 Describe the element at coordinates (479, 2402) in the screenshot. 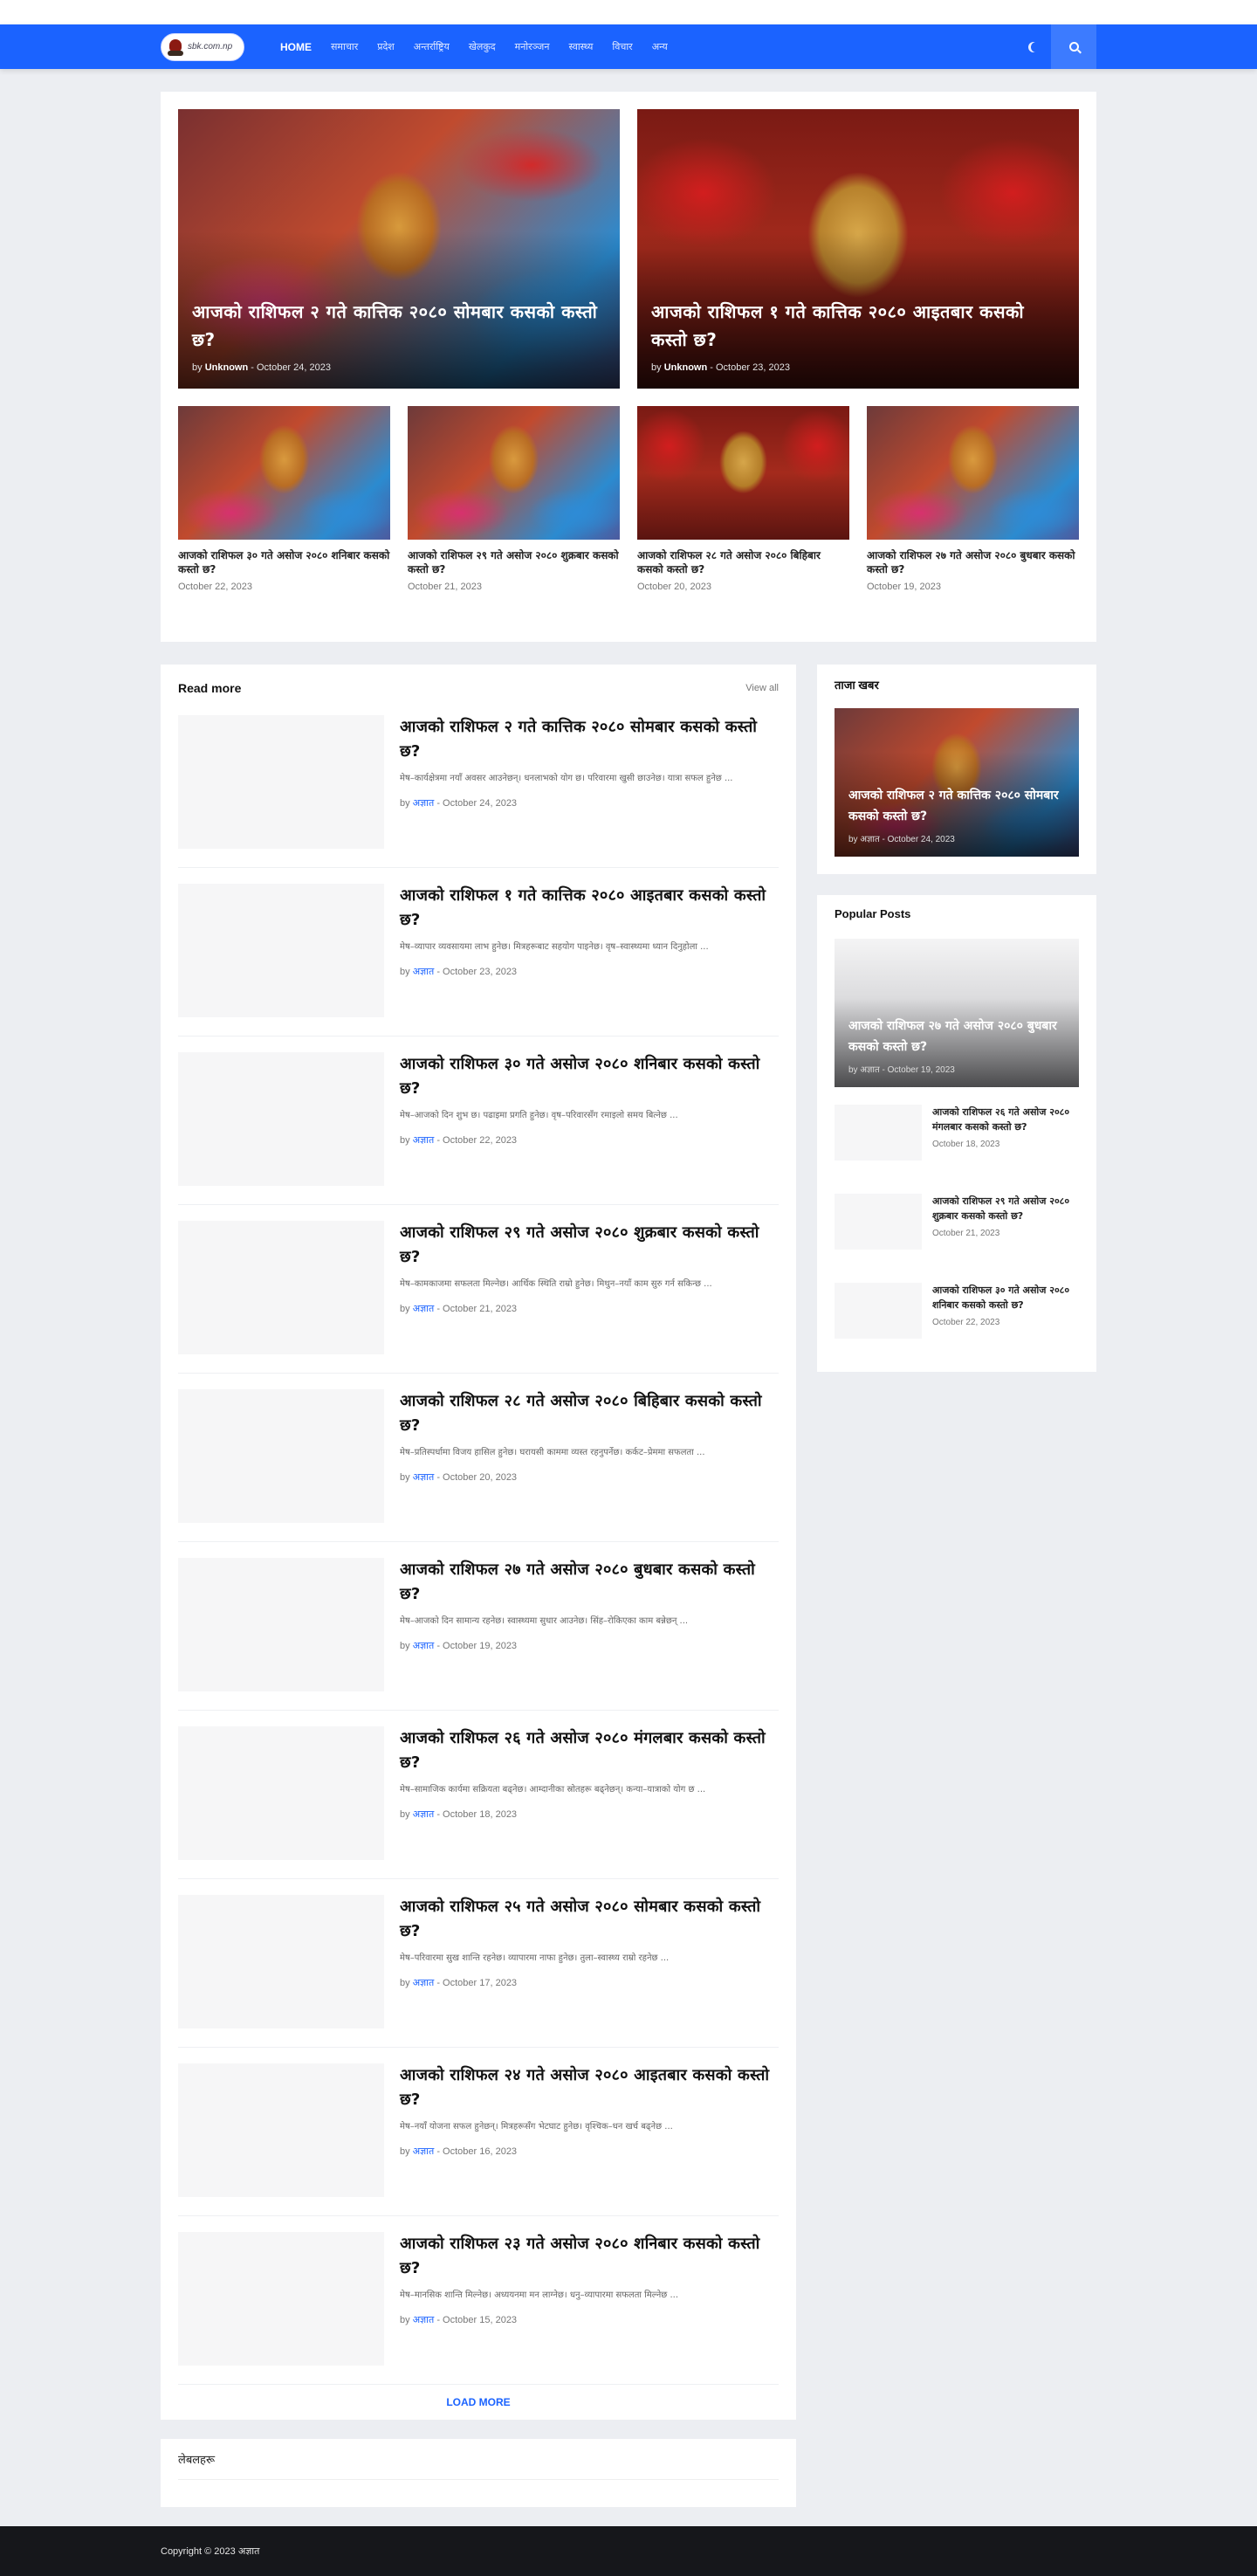

I see `load-more-button: LOAD MORE` at that location.